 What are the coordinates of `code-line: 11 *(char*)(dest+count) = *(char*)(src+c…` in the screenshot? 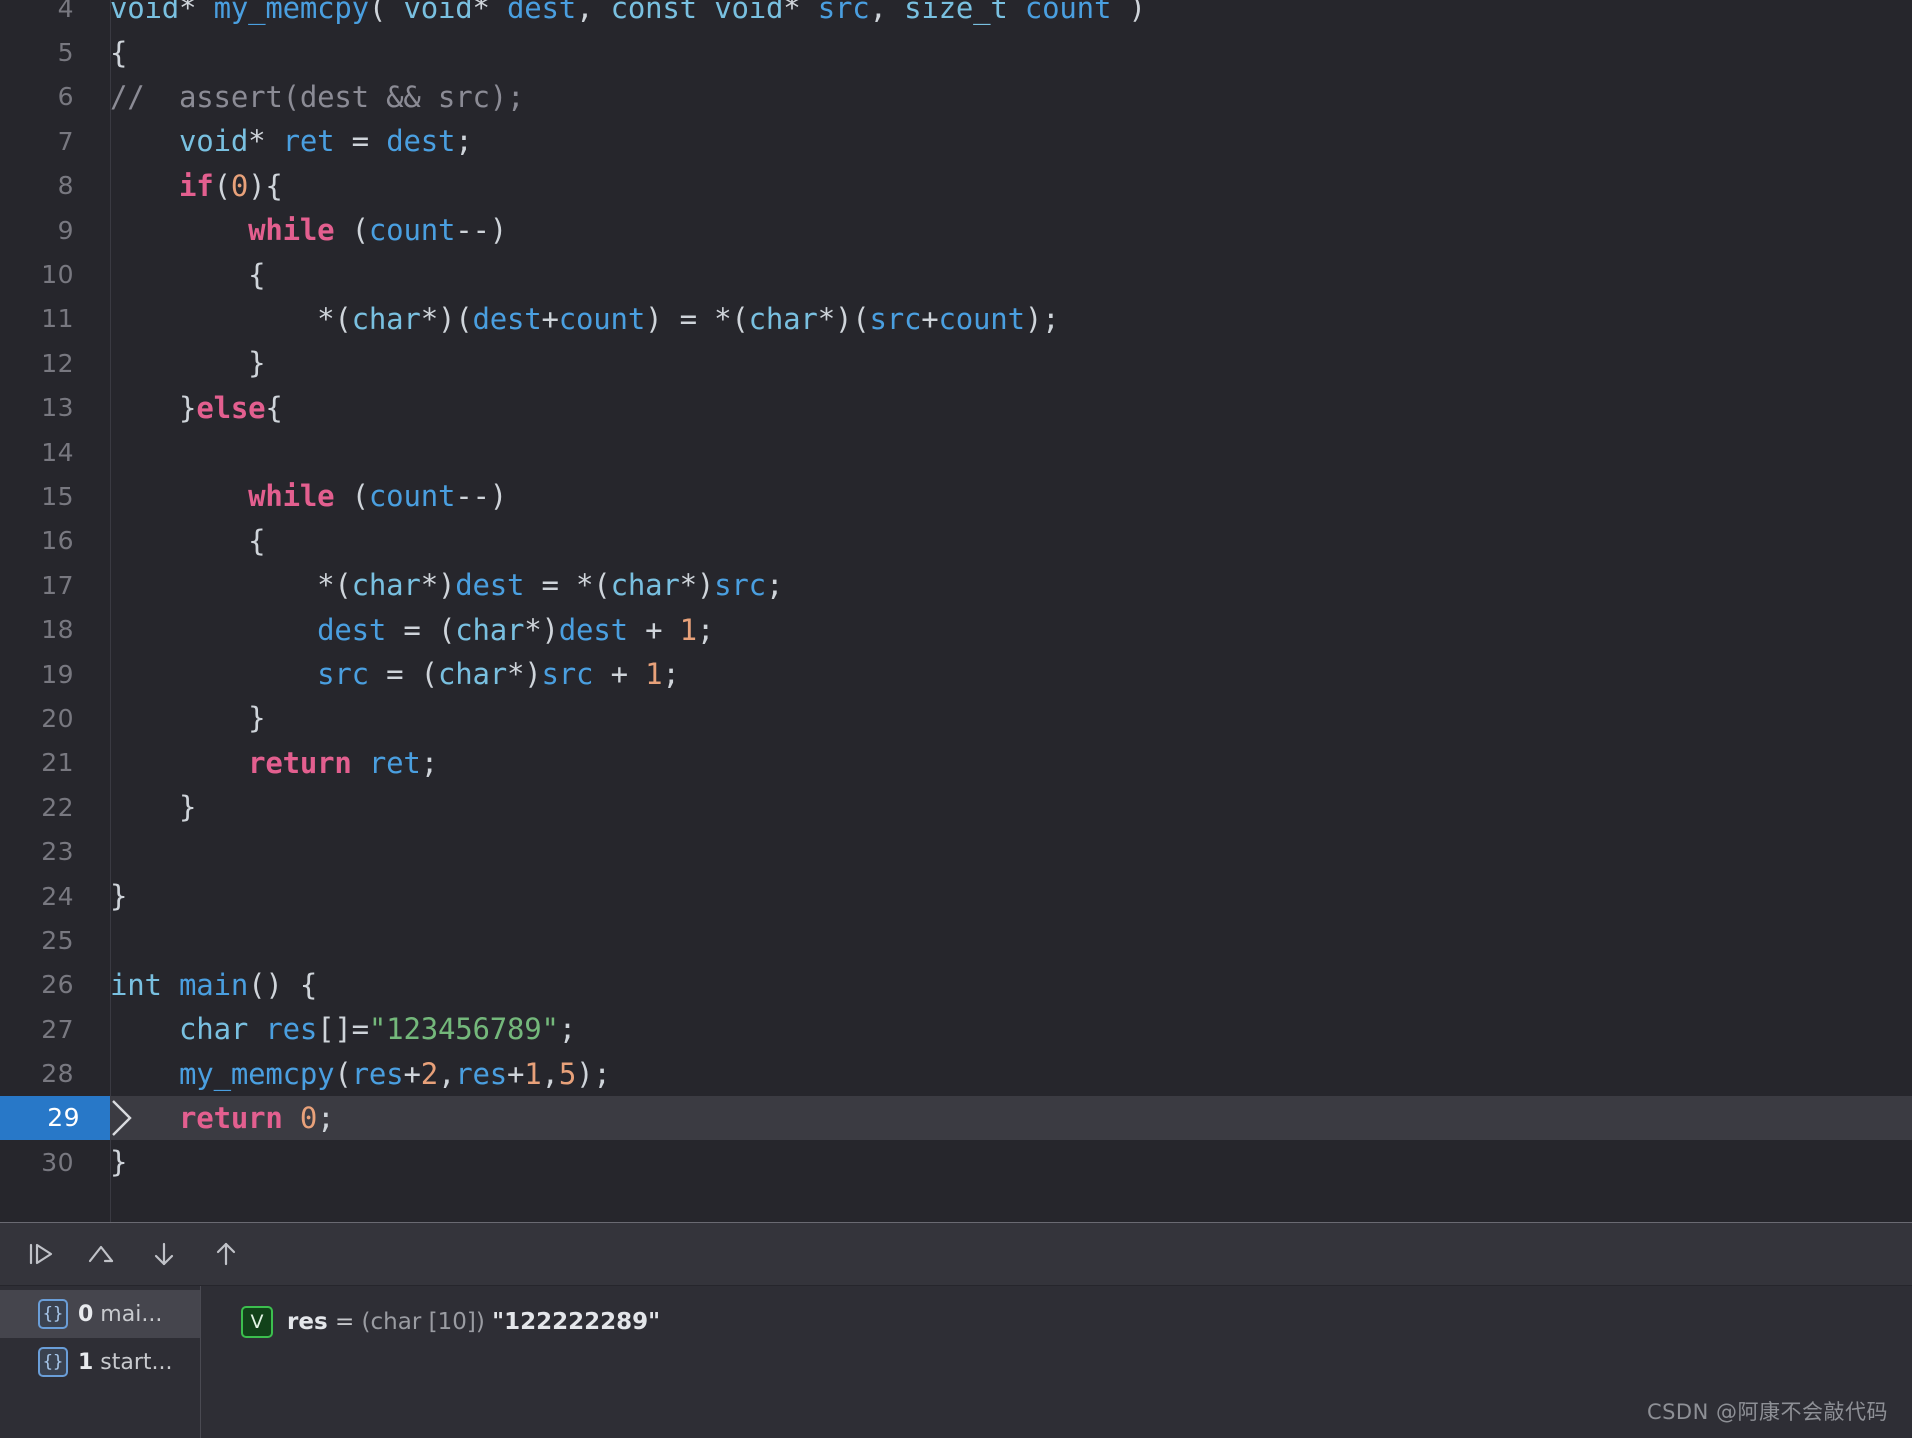 It's located at (956, 319).